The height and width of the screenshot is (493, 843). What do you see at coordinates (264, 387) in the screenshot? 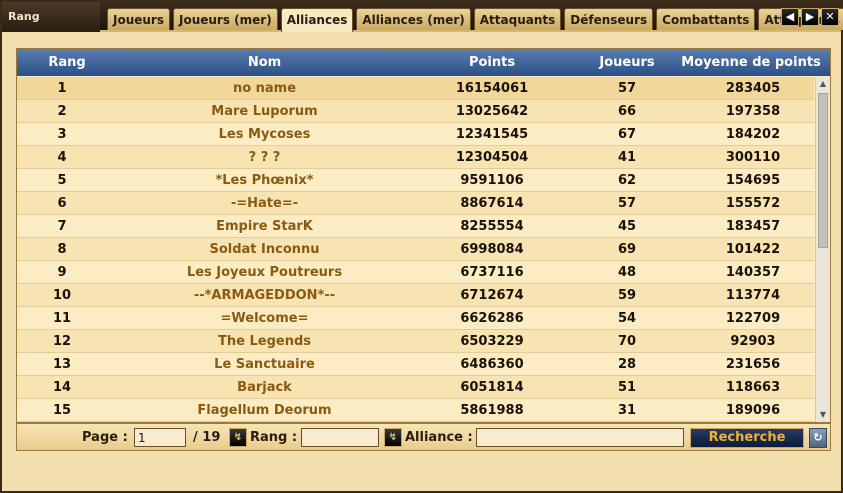
I see `name-cell: Barjack` at bounding box center [264, 387].